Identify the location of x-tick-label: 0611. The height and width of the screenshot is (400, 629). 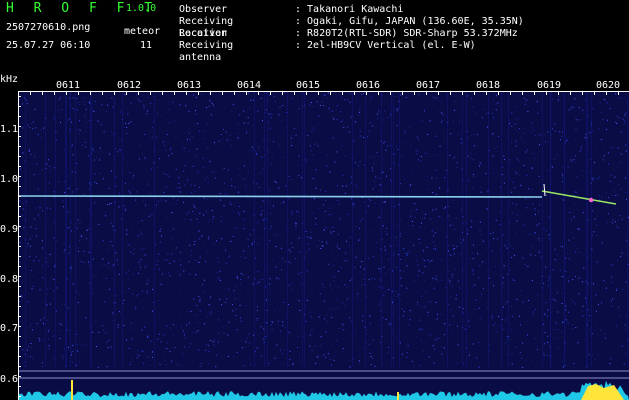
(68, 85).